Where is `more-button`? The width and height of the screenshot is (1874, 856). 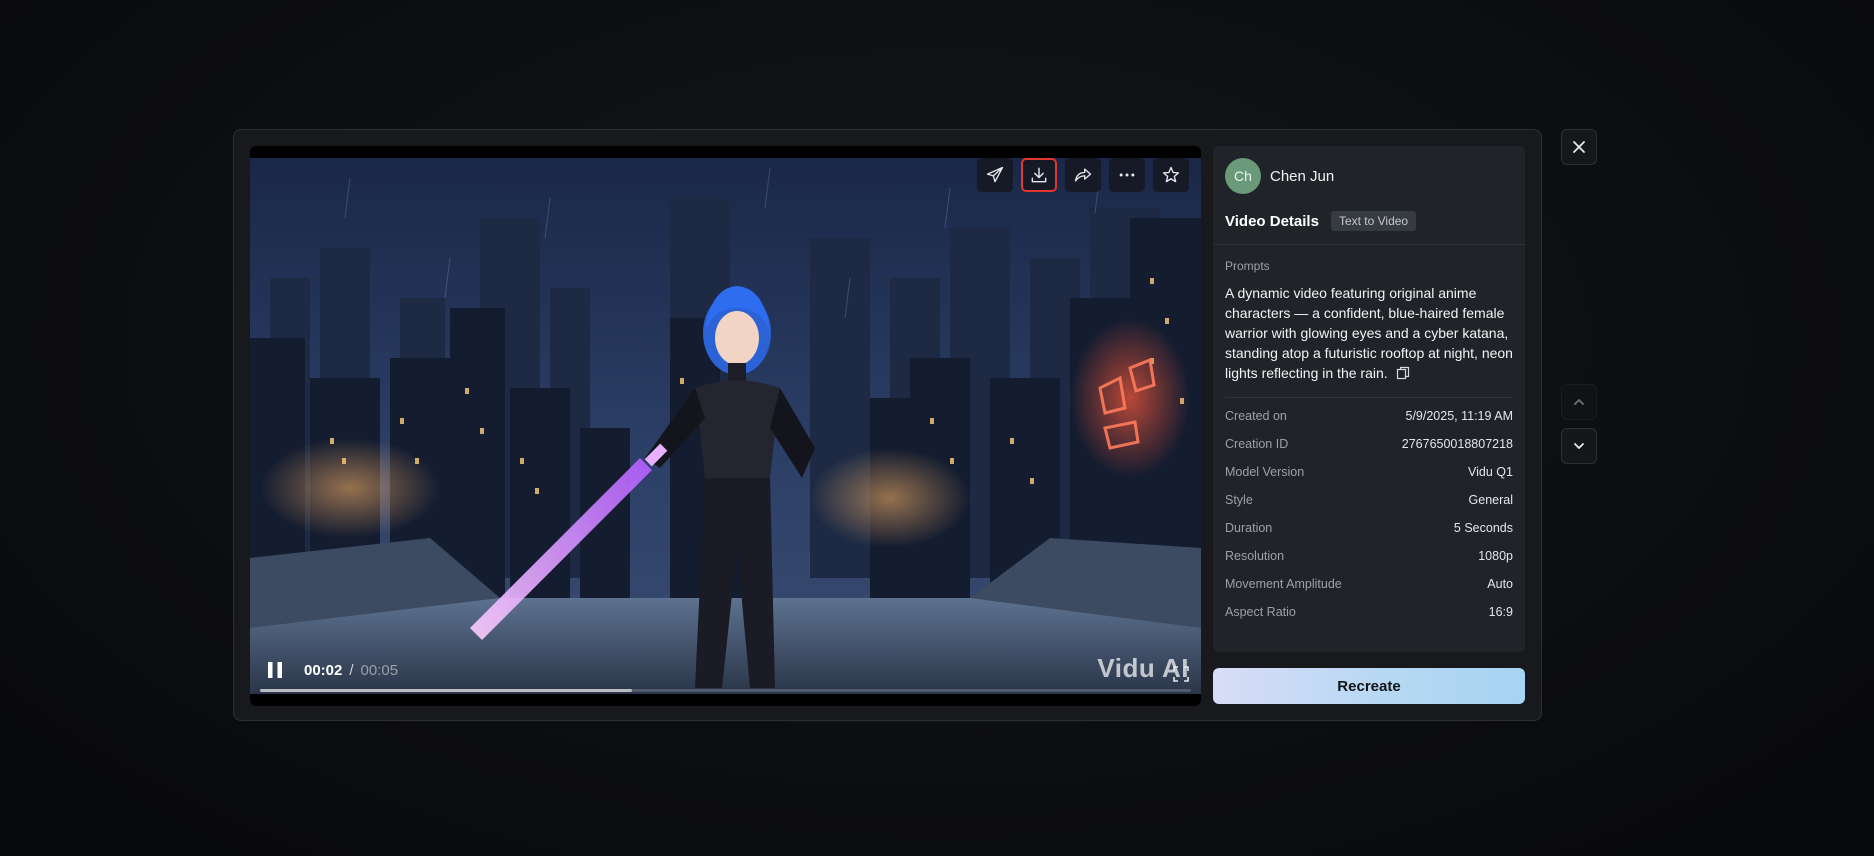 more-button is located at coordinates (1127, 175).